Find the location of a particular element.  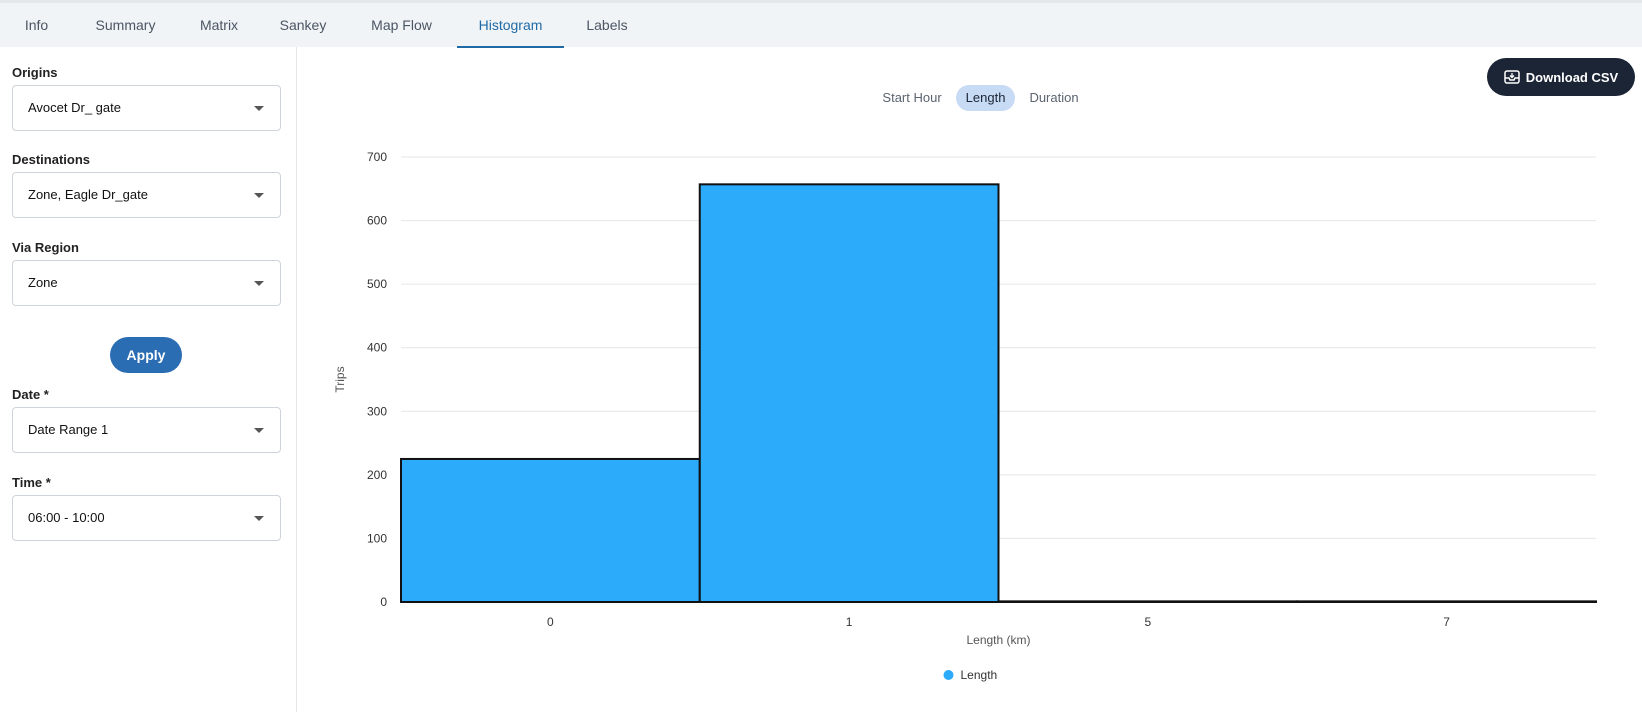

tab-info: Info is located at coordinates (36, 25).